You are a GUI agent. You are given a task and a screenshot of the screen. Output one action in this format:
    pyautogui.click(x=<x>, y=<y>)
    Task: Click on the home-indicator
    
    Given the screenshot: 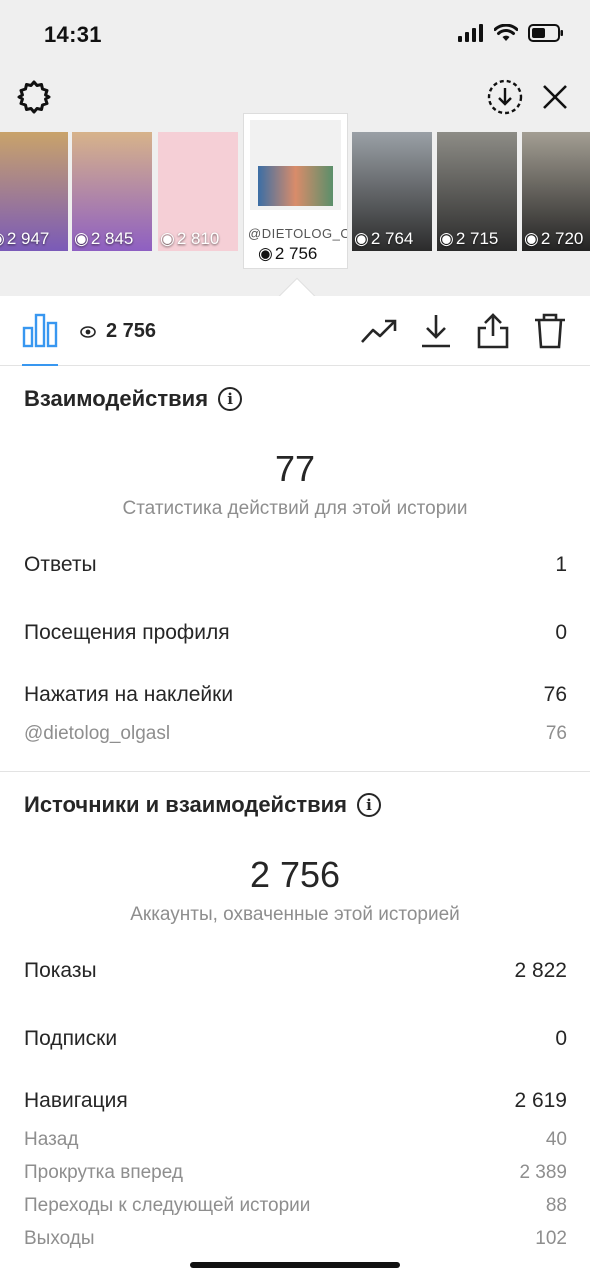 What is the action you would take?
    pyautogui.click(x=295, y=1265)
    